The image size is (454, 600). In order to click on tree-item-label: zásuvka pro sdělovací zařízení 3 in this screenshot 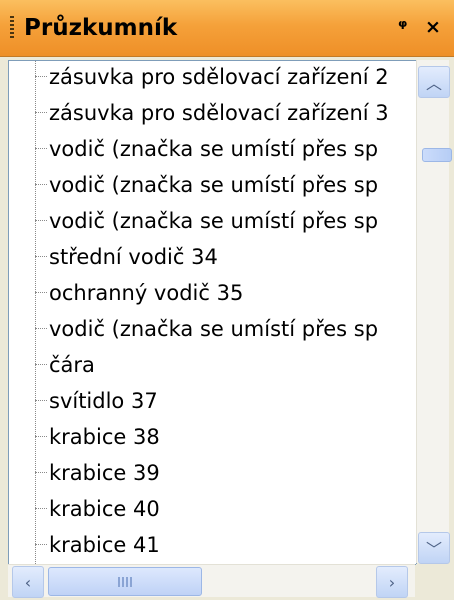, I will do `click(219, 113)`.